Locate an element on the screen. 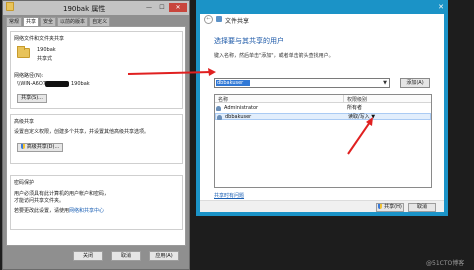 Image resolution: width=474 pixels, height=270 pixels. file-sharing-icon is located at coordinates (219, 19).